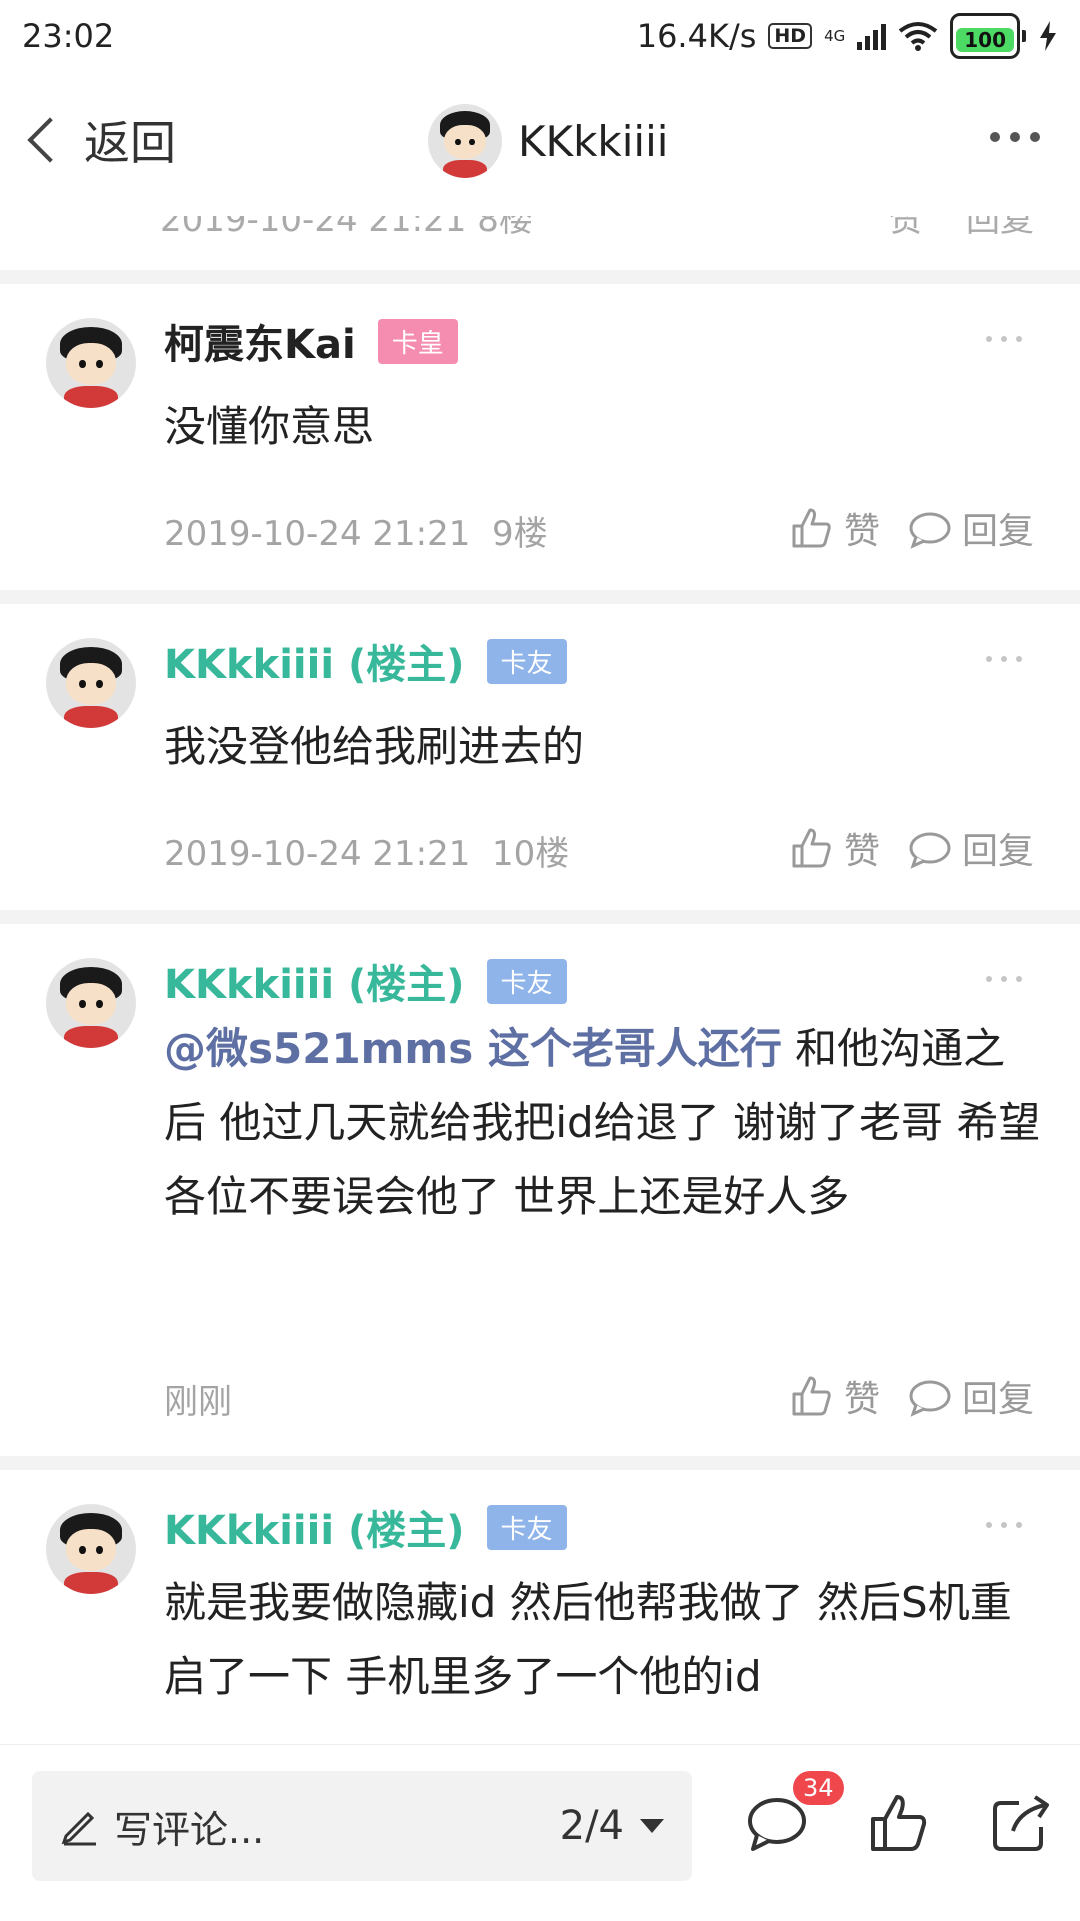 This screenshot has height=1921, width=1080. I want to click on comments-button: 34, so click(794, 1813).